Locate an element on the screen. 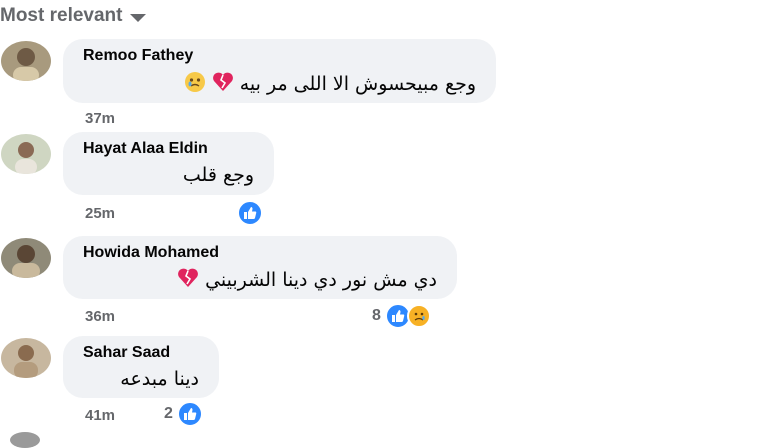 Image resolution: width=779 pixels, height=448 pixels. comment-reactions: 2 is located at coordinates (183, 414).